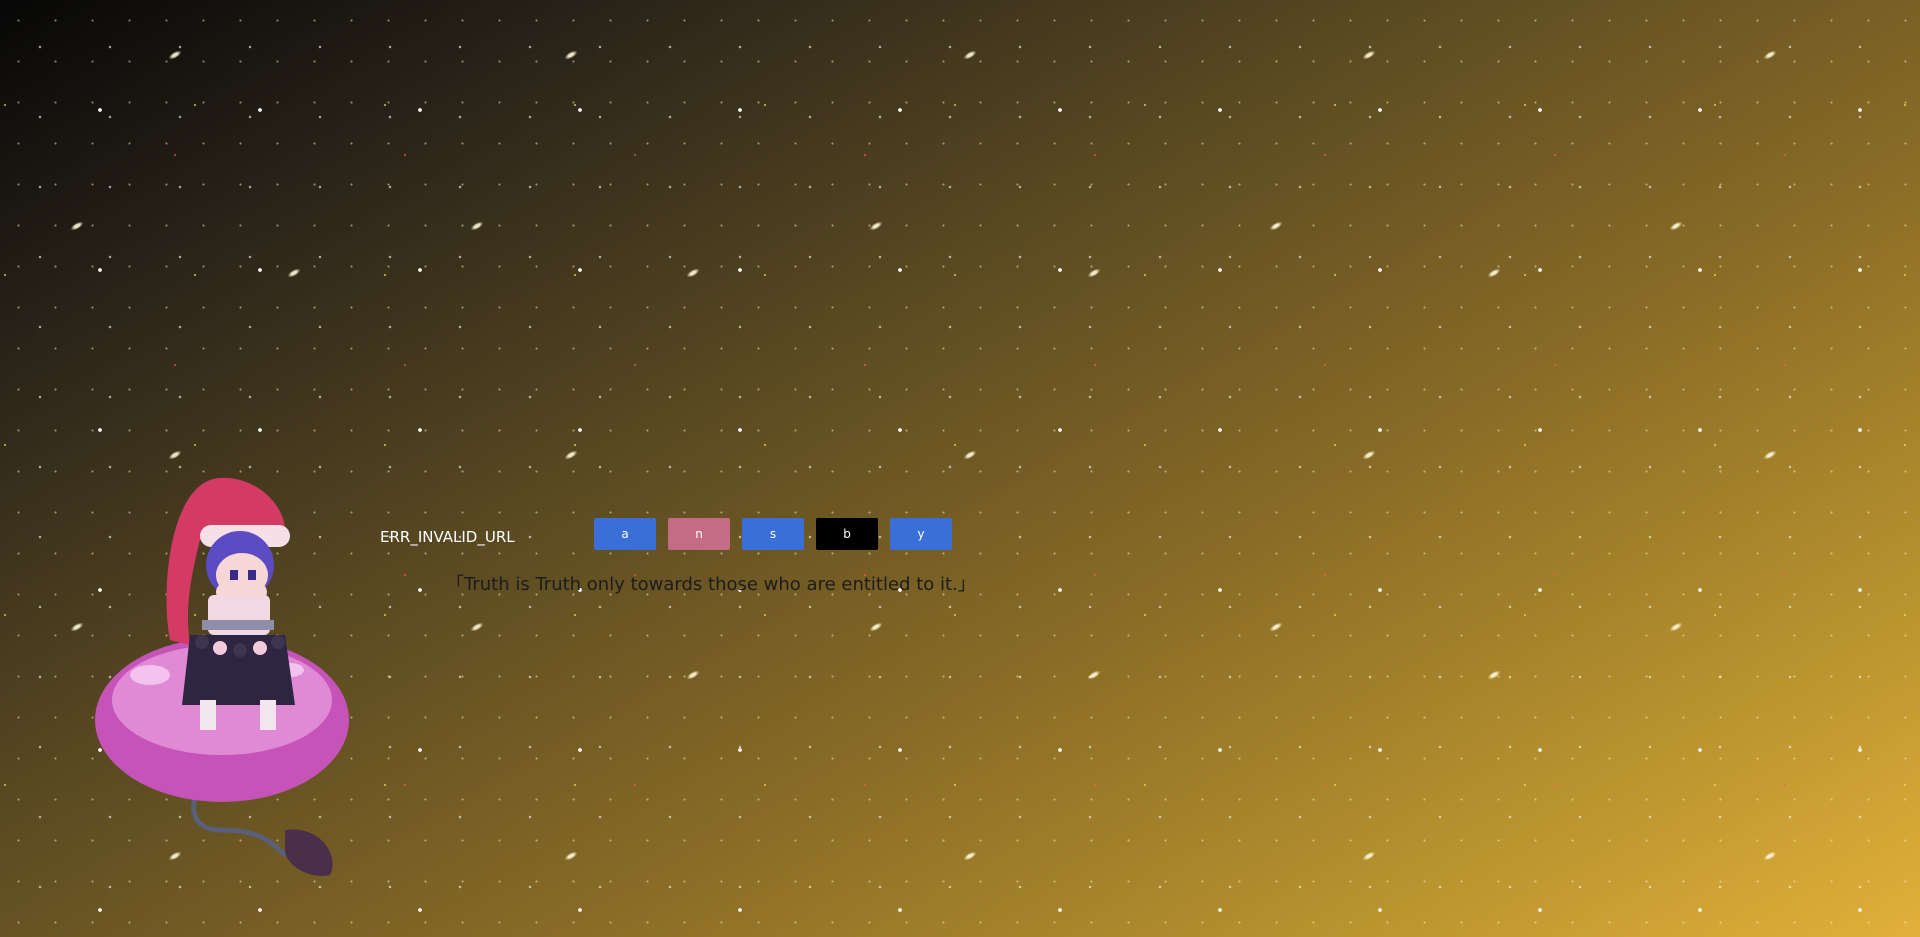 This screenshot has width=1920, height=937. Describe the element at coordinates (847, 534) in the screenshot. I see `button-b: b` at that location.